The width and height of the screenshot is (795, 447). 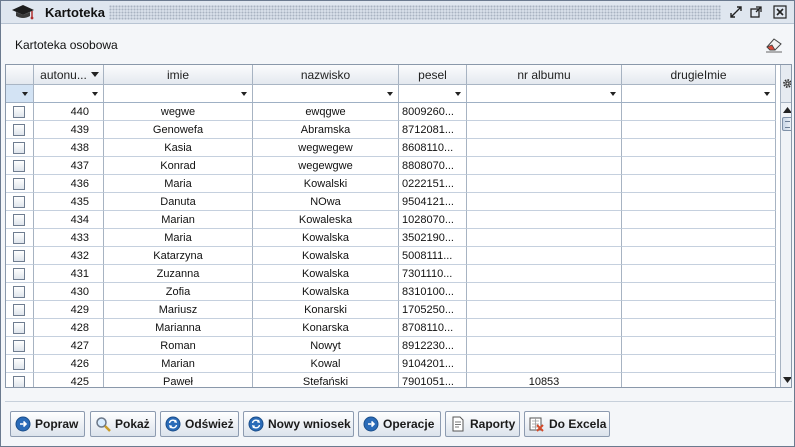 I want to click on header-imie: imie, so click(x=178, y=74).